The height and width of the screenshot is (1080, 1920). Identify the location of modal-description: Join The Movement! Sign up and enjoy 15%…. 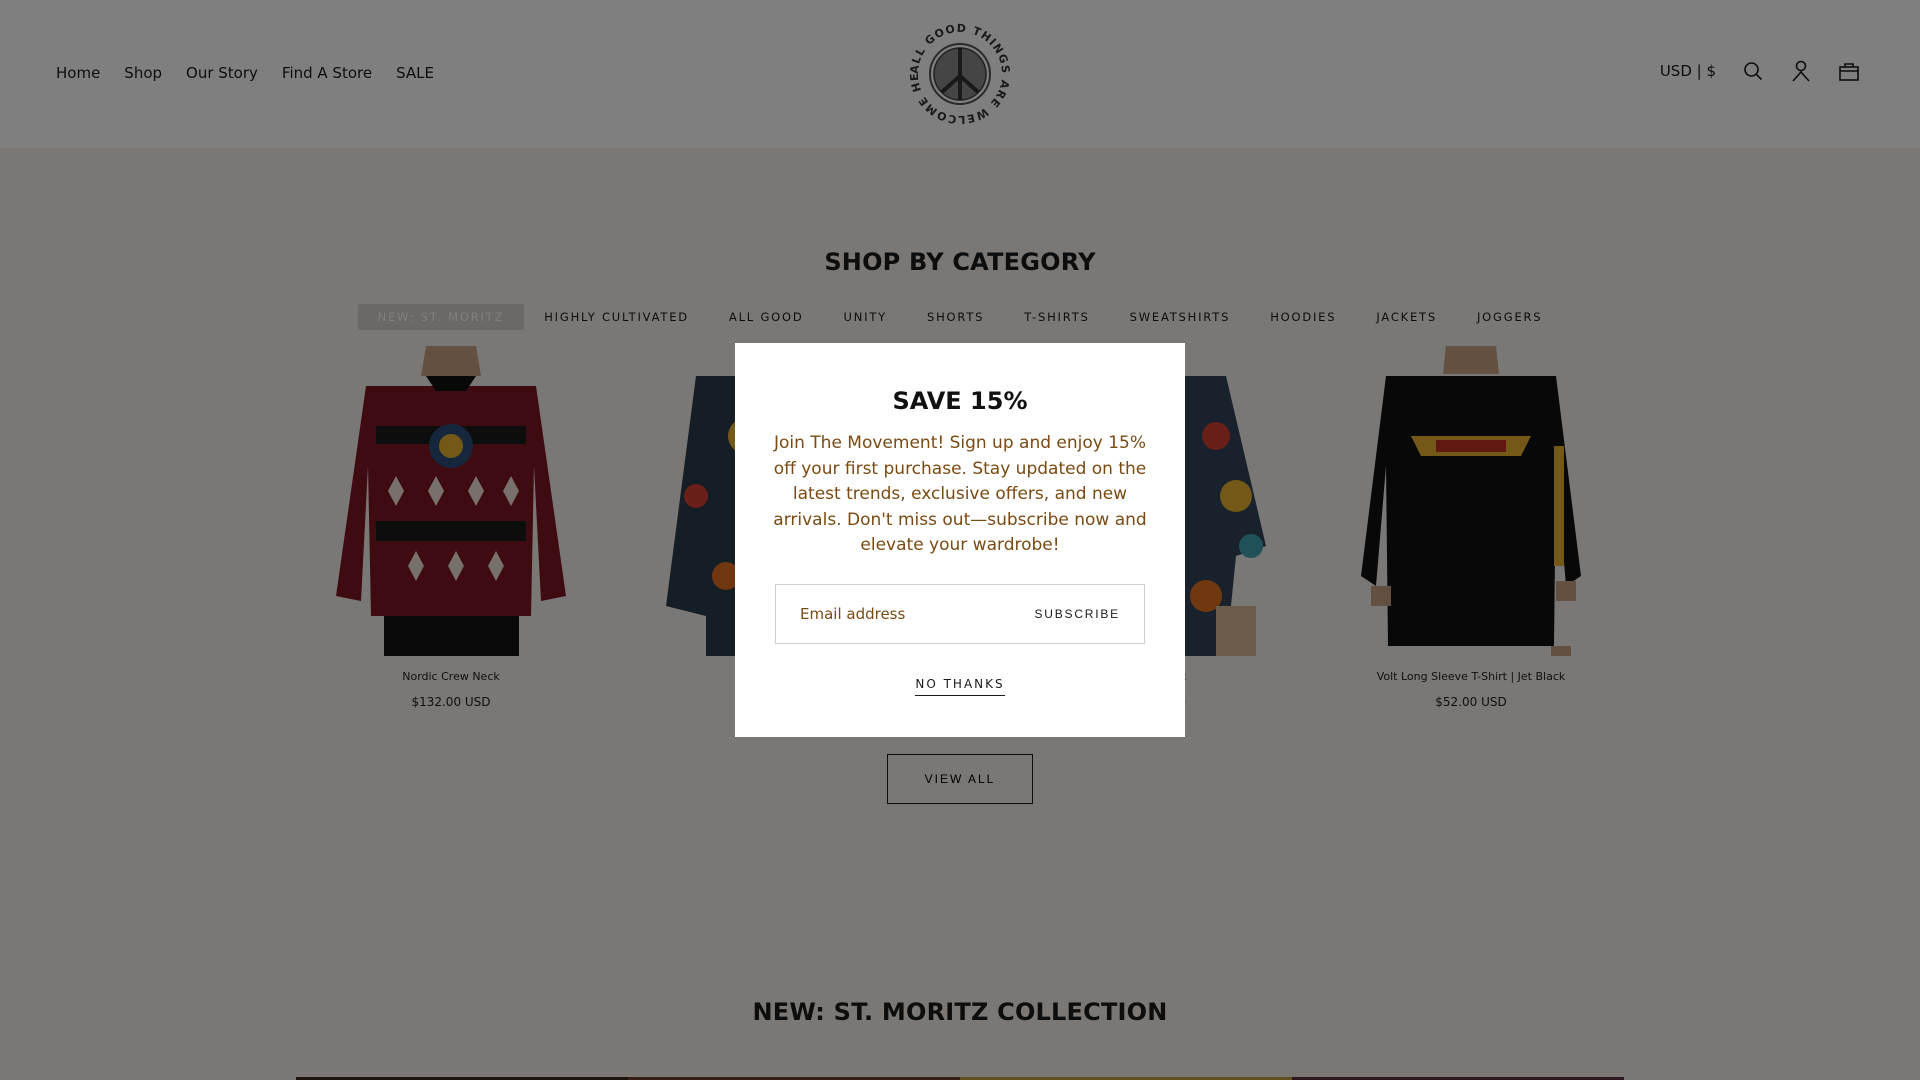
(960, 494).